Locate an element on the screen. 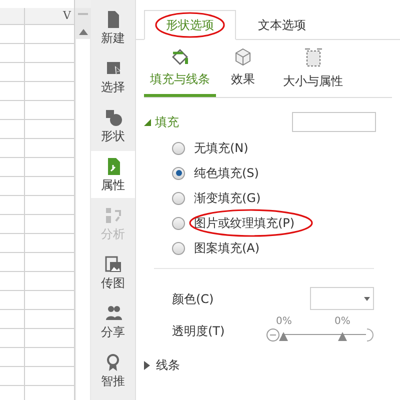  input-field is located at coordinates (334, 122).